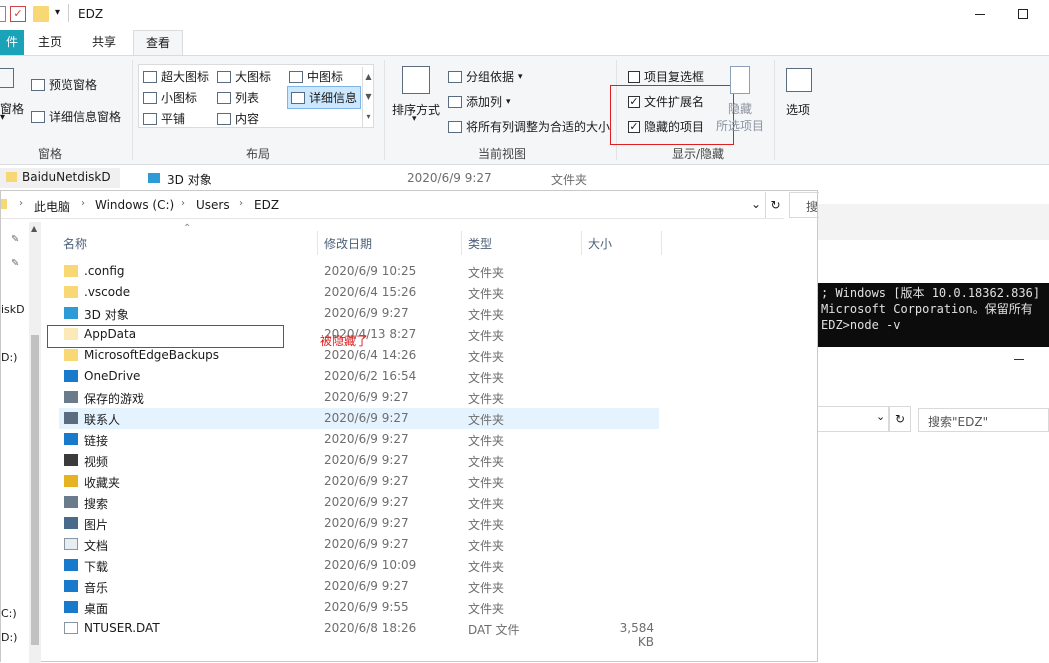  I want to click on bg-minimize-button, so click(1019, 359).